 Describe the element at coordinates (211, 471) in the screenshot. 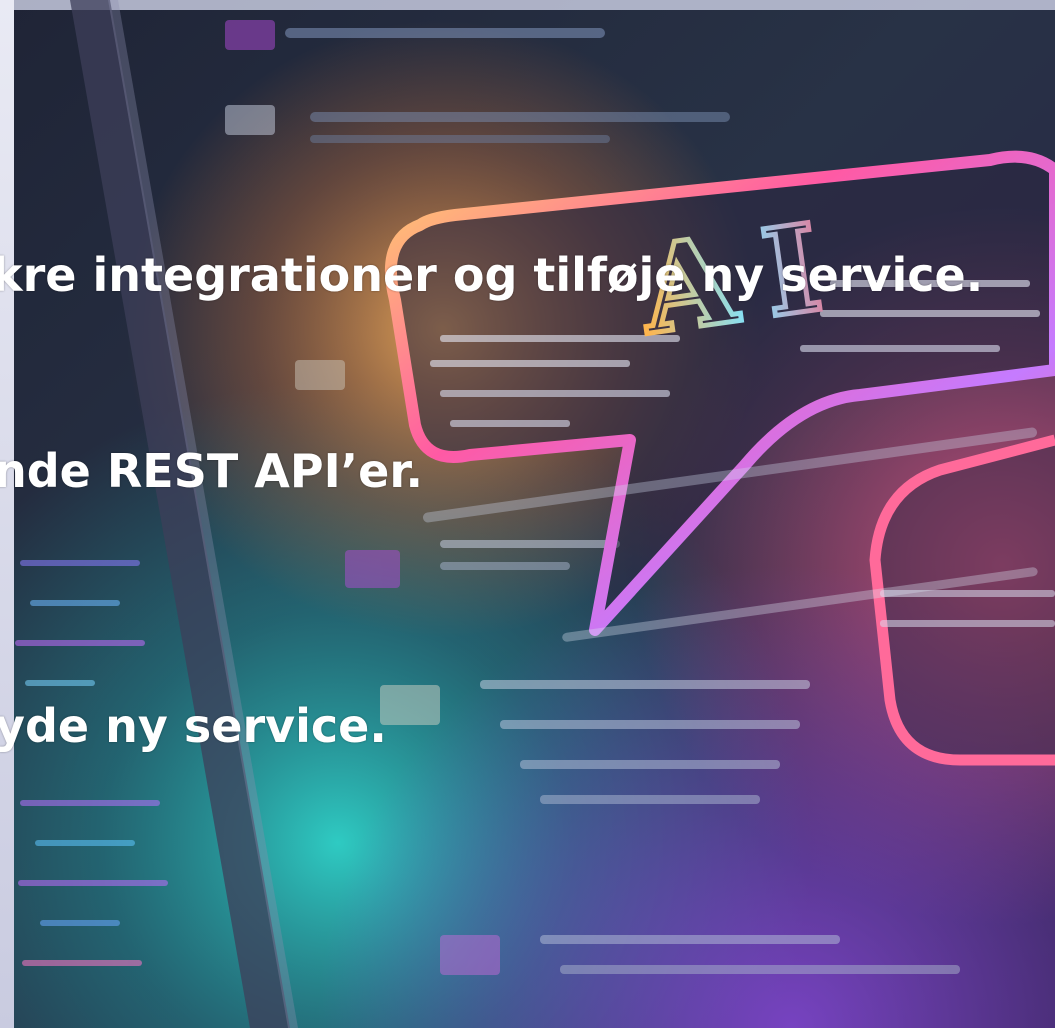

I see `slide-text-line-2: nde REST API’er.` at that location.